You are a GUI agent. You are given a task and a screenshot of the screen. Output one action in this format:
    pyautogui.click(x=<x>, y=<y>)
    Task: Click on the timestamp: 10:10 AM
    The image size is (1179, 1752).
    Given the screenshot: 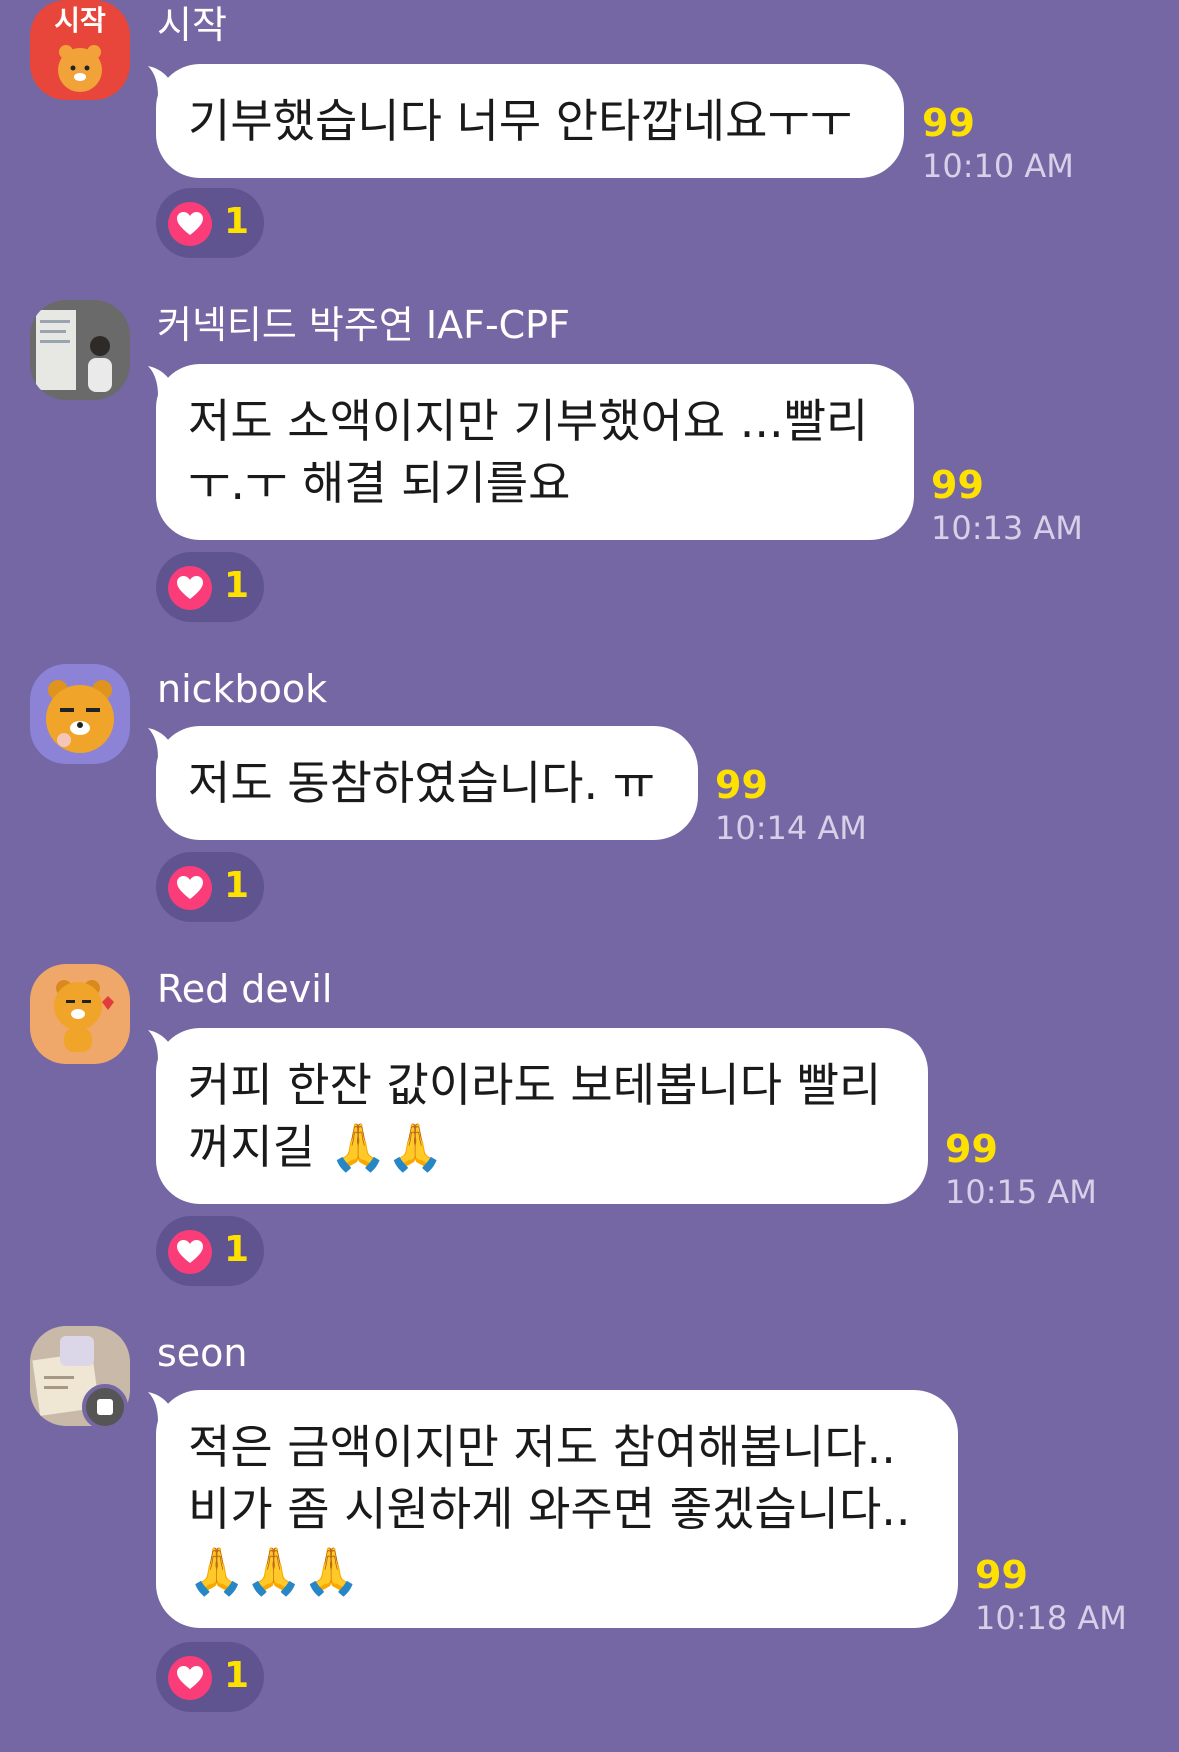 What is the action you would take?
    pyautogui.click(x=998, y=166)
    